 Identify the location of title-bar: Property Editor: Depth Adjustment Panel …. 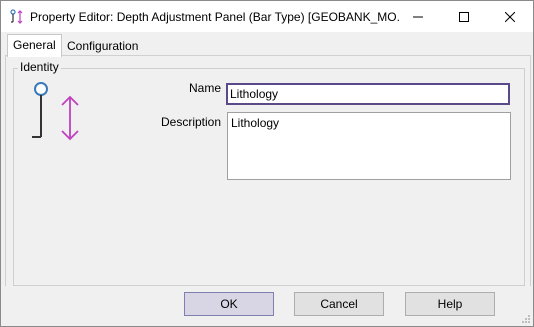
(267, 16).